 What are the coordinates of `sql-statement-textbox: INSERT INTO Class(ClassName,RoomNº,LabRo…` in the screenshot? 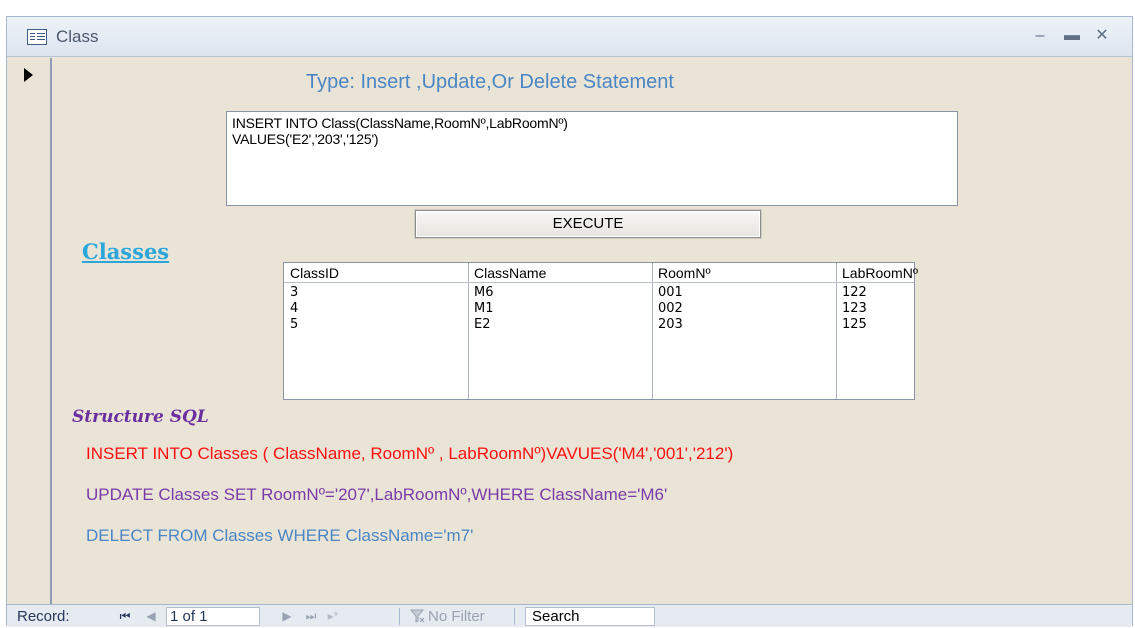 It's located at (592, 158).